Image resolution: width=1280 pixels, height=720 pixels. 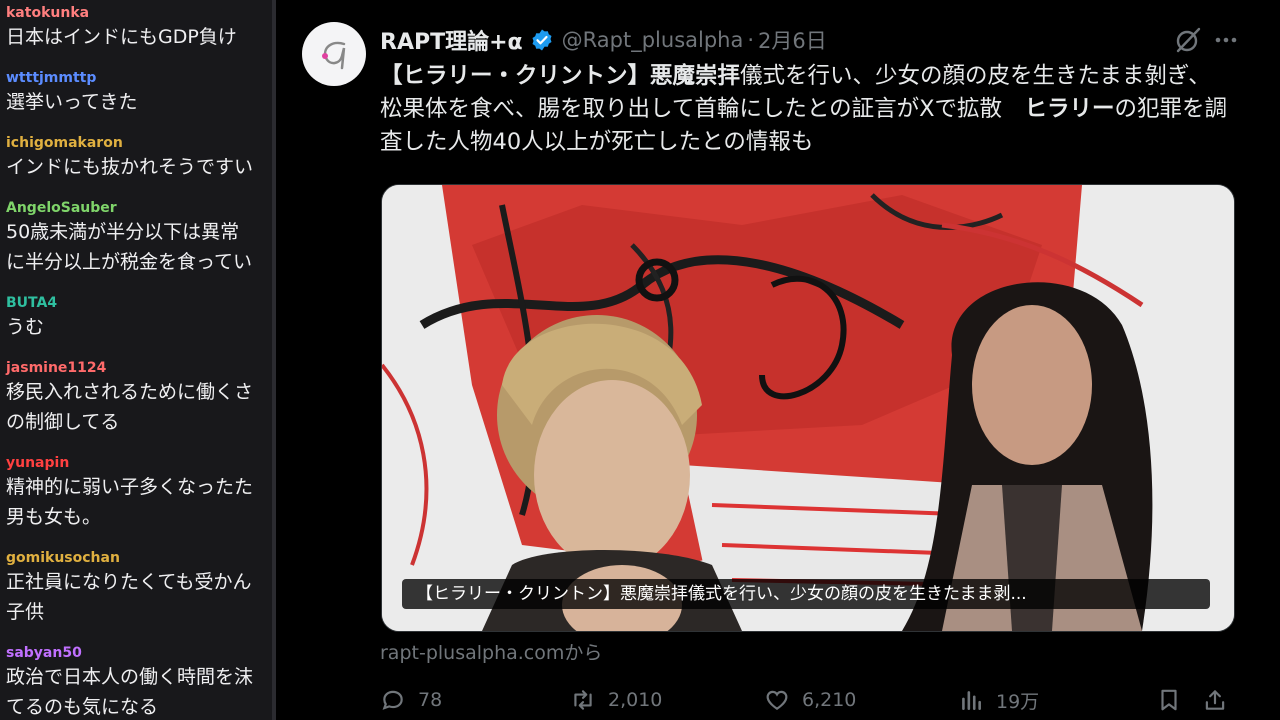 I want to click on grok-icon, so click(x=1188, y=40).